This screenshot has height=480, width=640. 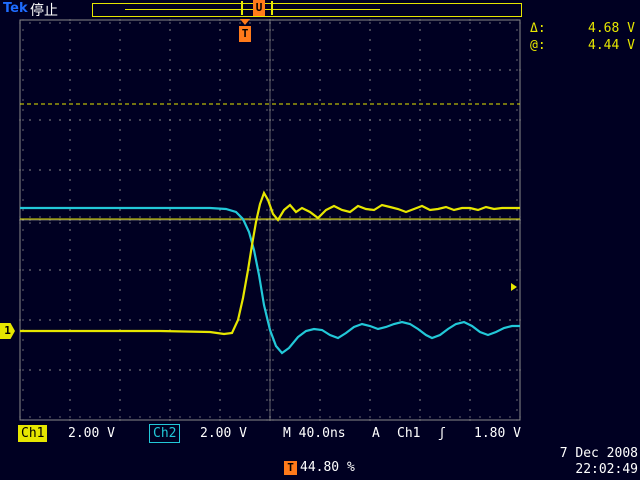 What do you see at coordinates (33, 433) in the screenshot?
I see `ch1-label: Ch1` at bounding box center [33, 433].